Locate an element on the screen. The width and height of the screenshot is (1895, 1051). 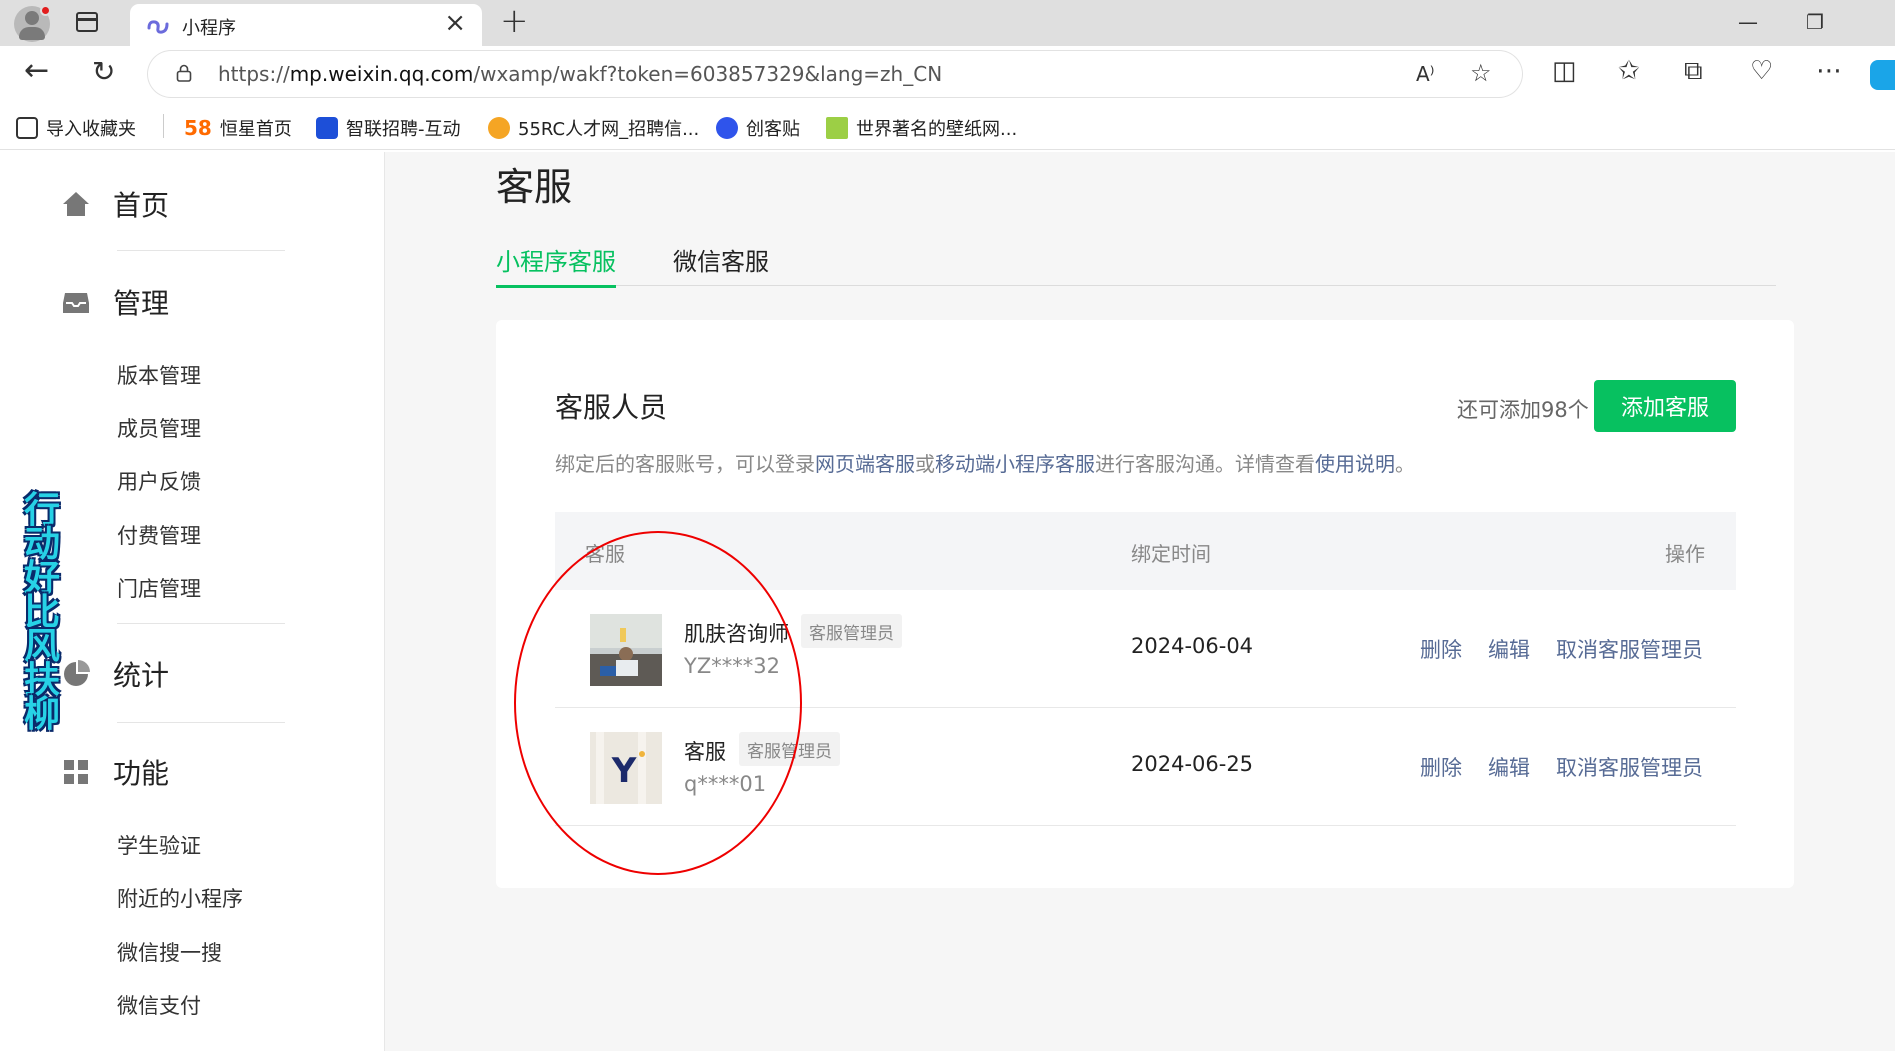
sidebar-item-wxpay: 微信支付 is located at coordinates (159, 1005).